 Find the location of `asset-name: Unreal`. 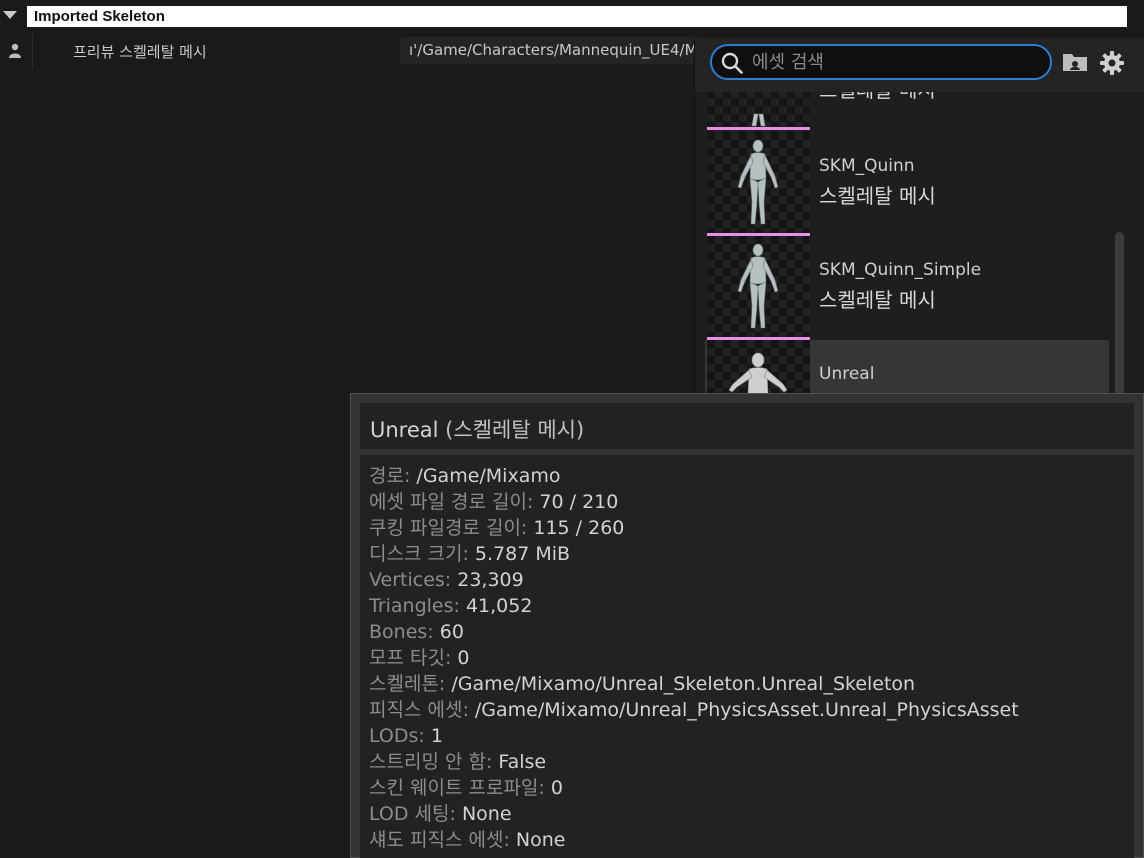

asset-name: Unreal is located at coordinates (847, 374).